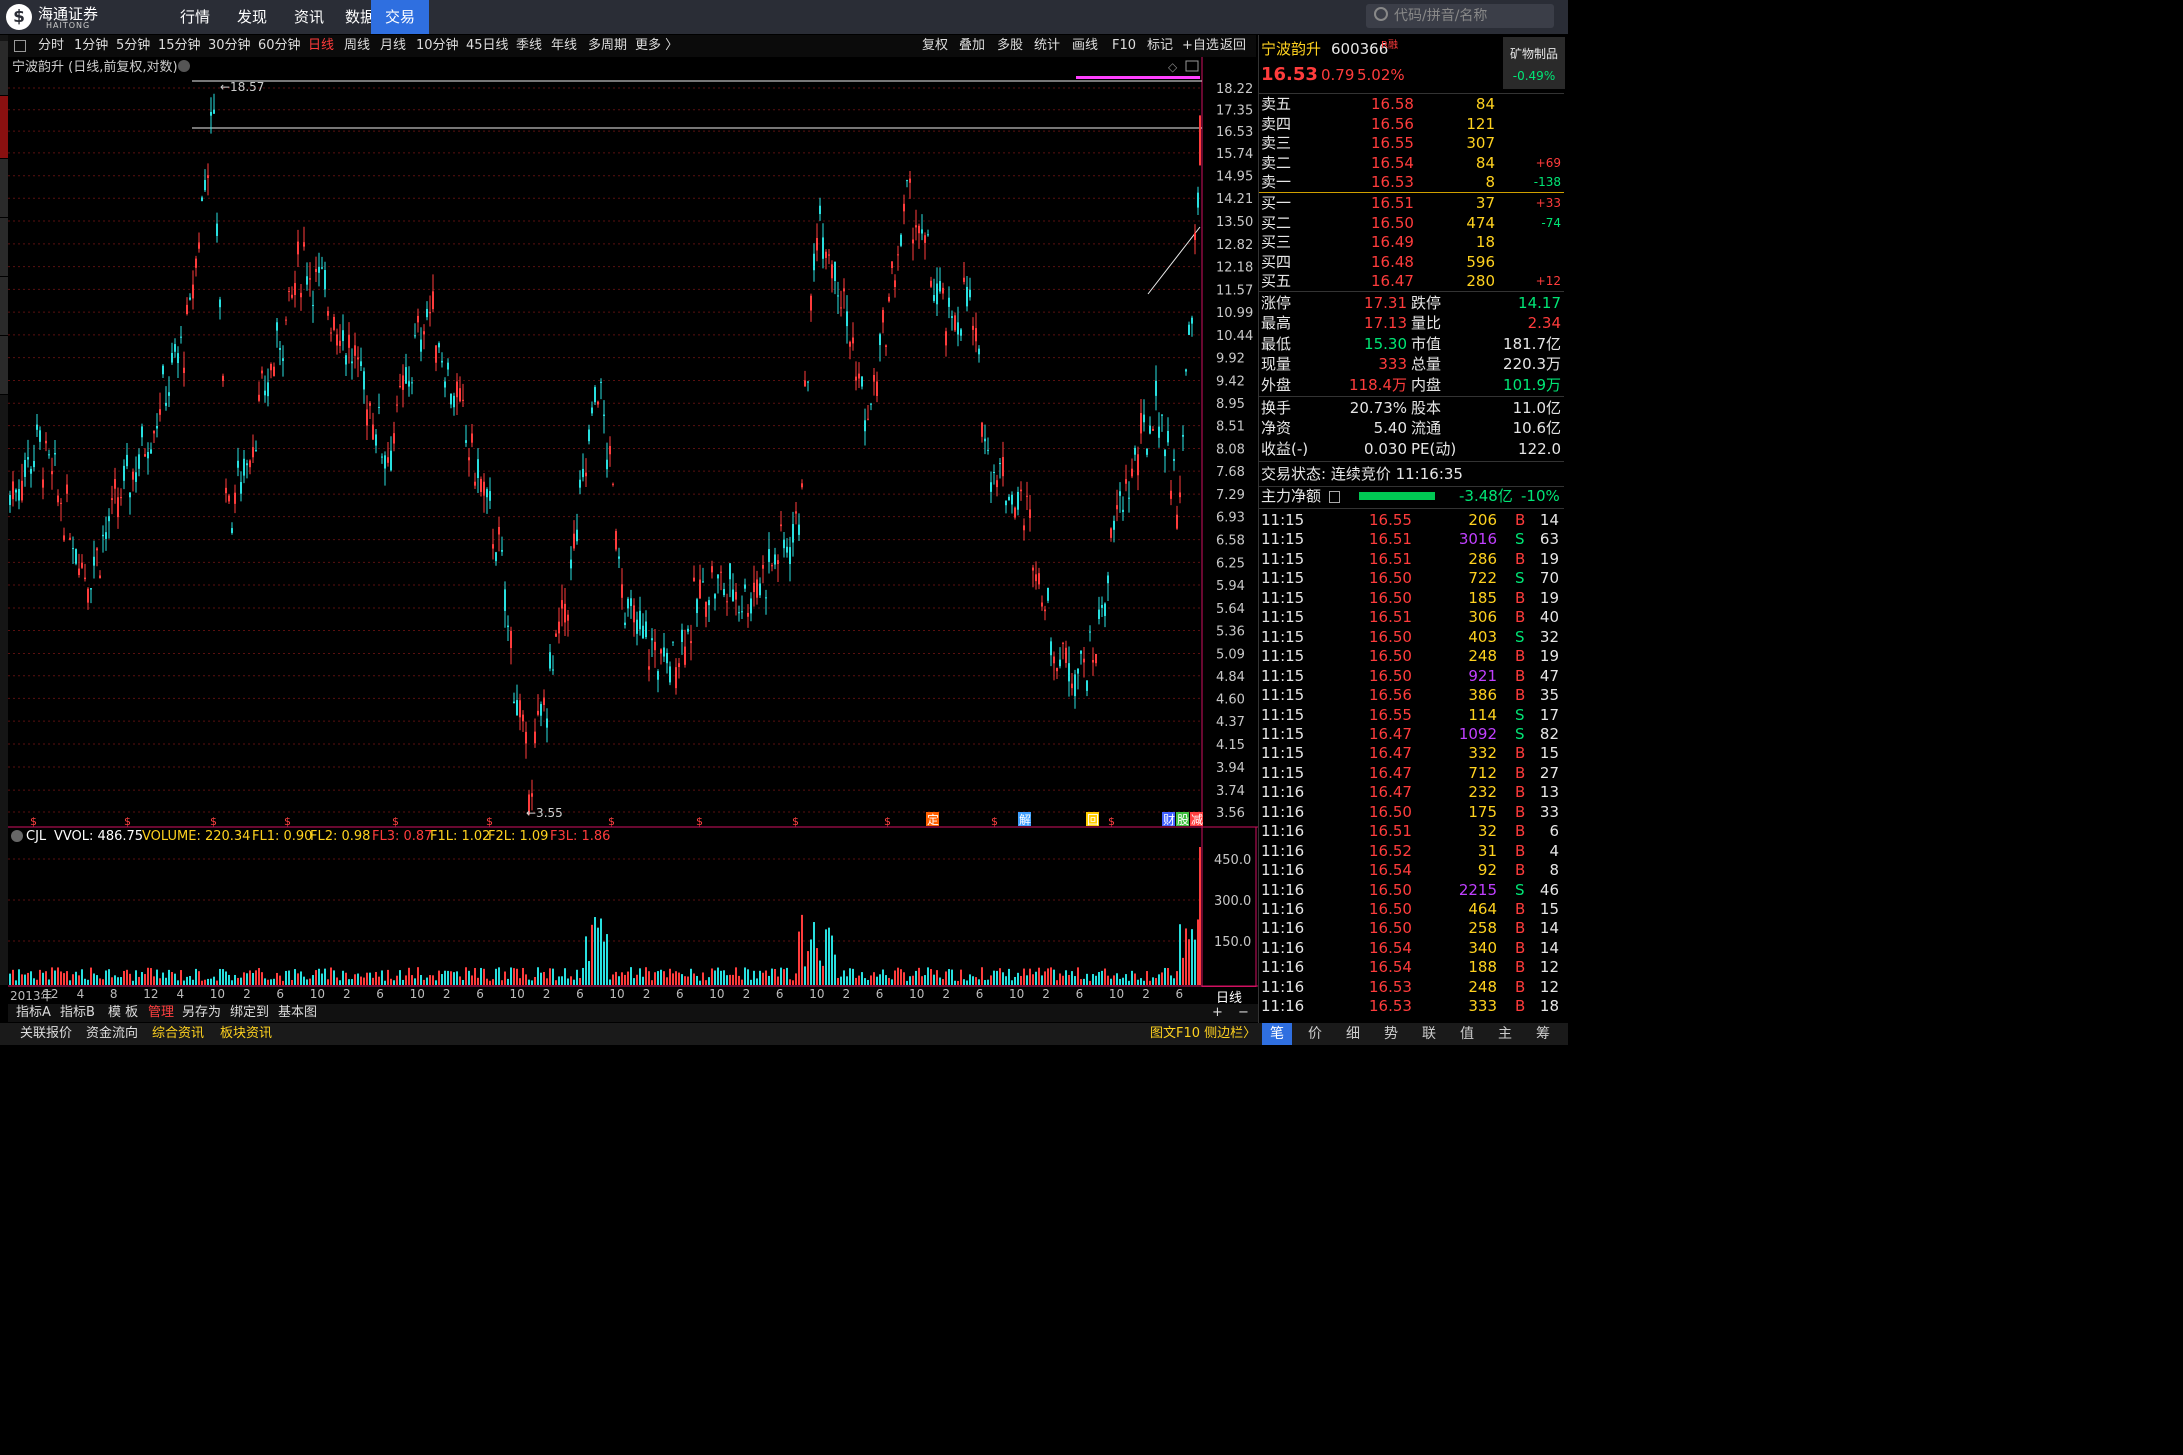 This screenshot has width=2183, height=1455. What do you see at coordinates (1010, 46) in the screenshot?
I see `tool-2: 多股` at bounding box center [1010, 46].